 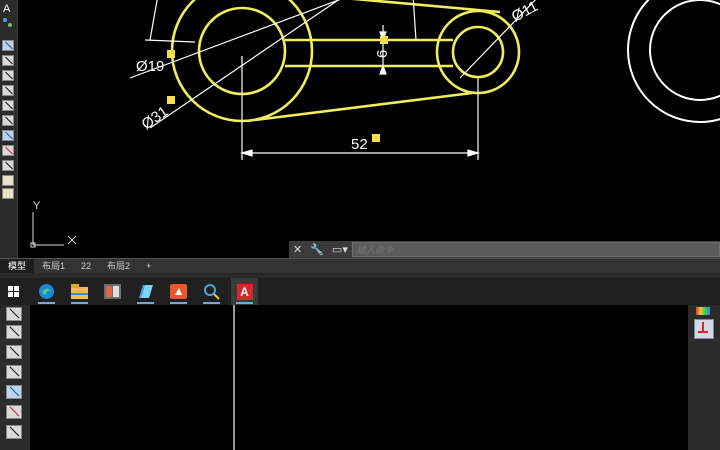 I want to click on partial-circle-inner, so click(x=684, y=50).